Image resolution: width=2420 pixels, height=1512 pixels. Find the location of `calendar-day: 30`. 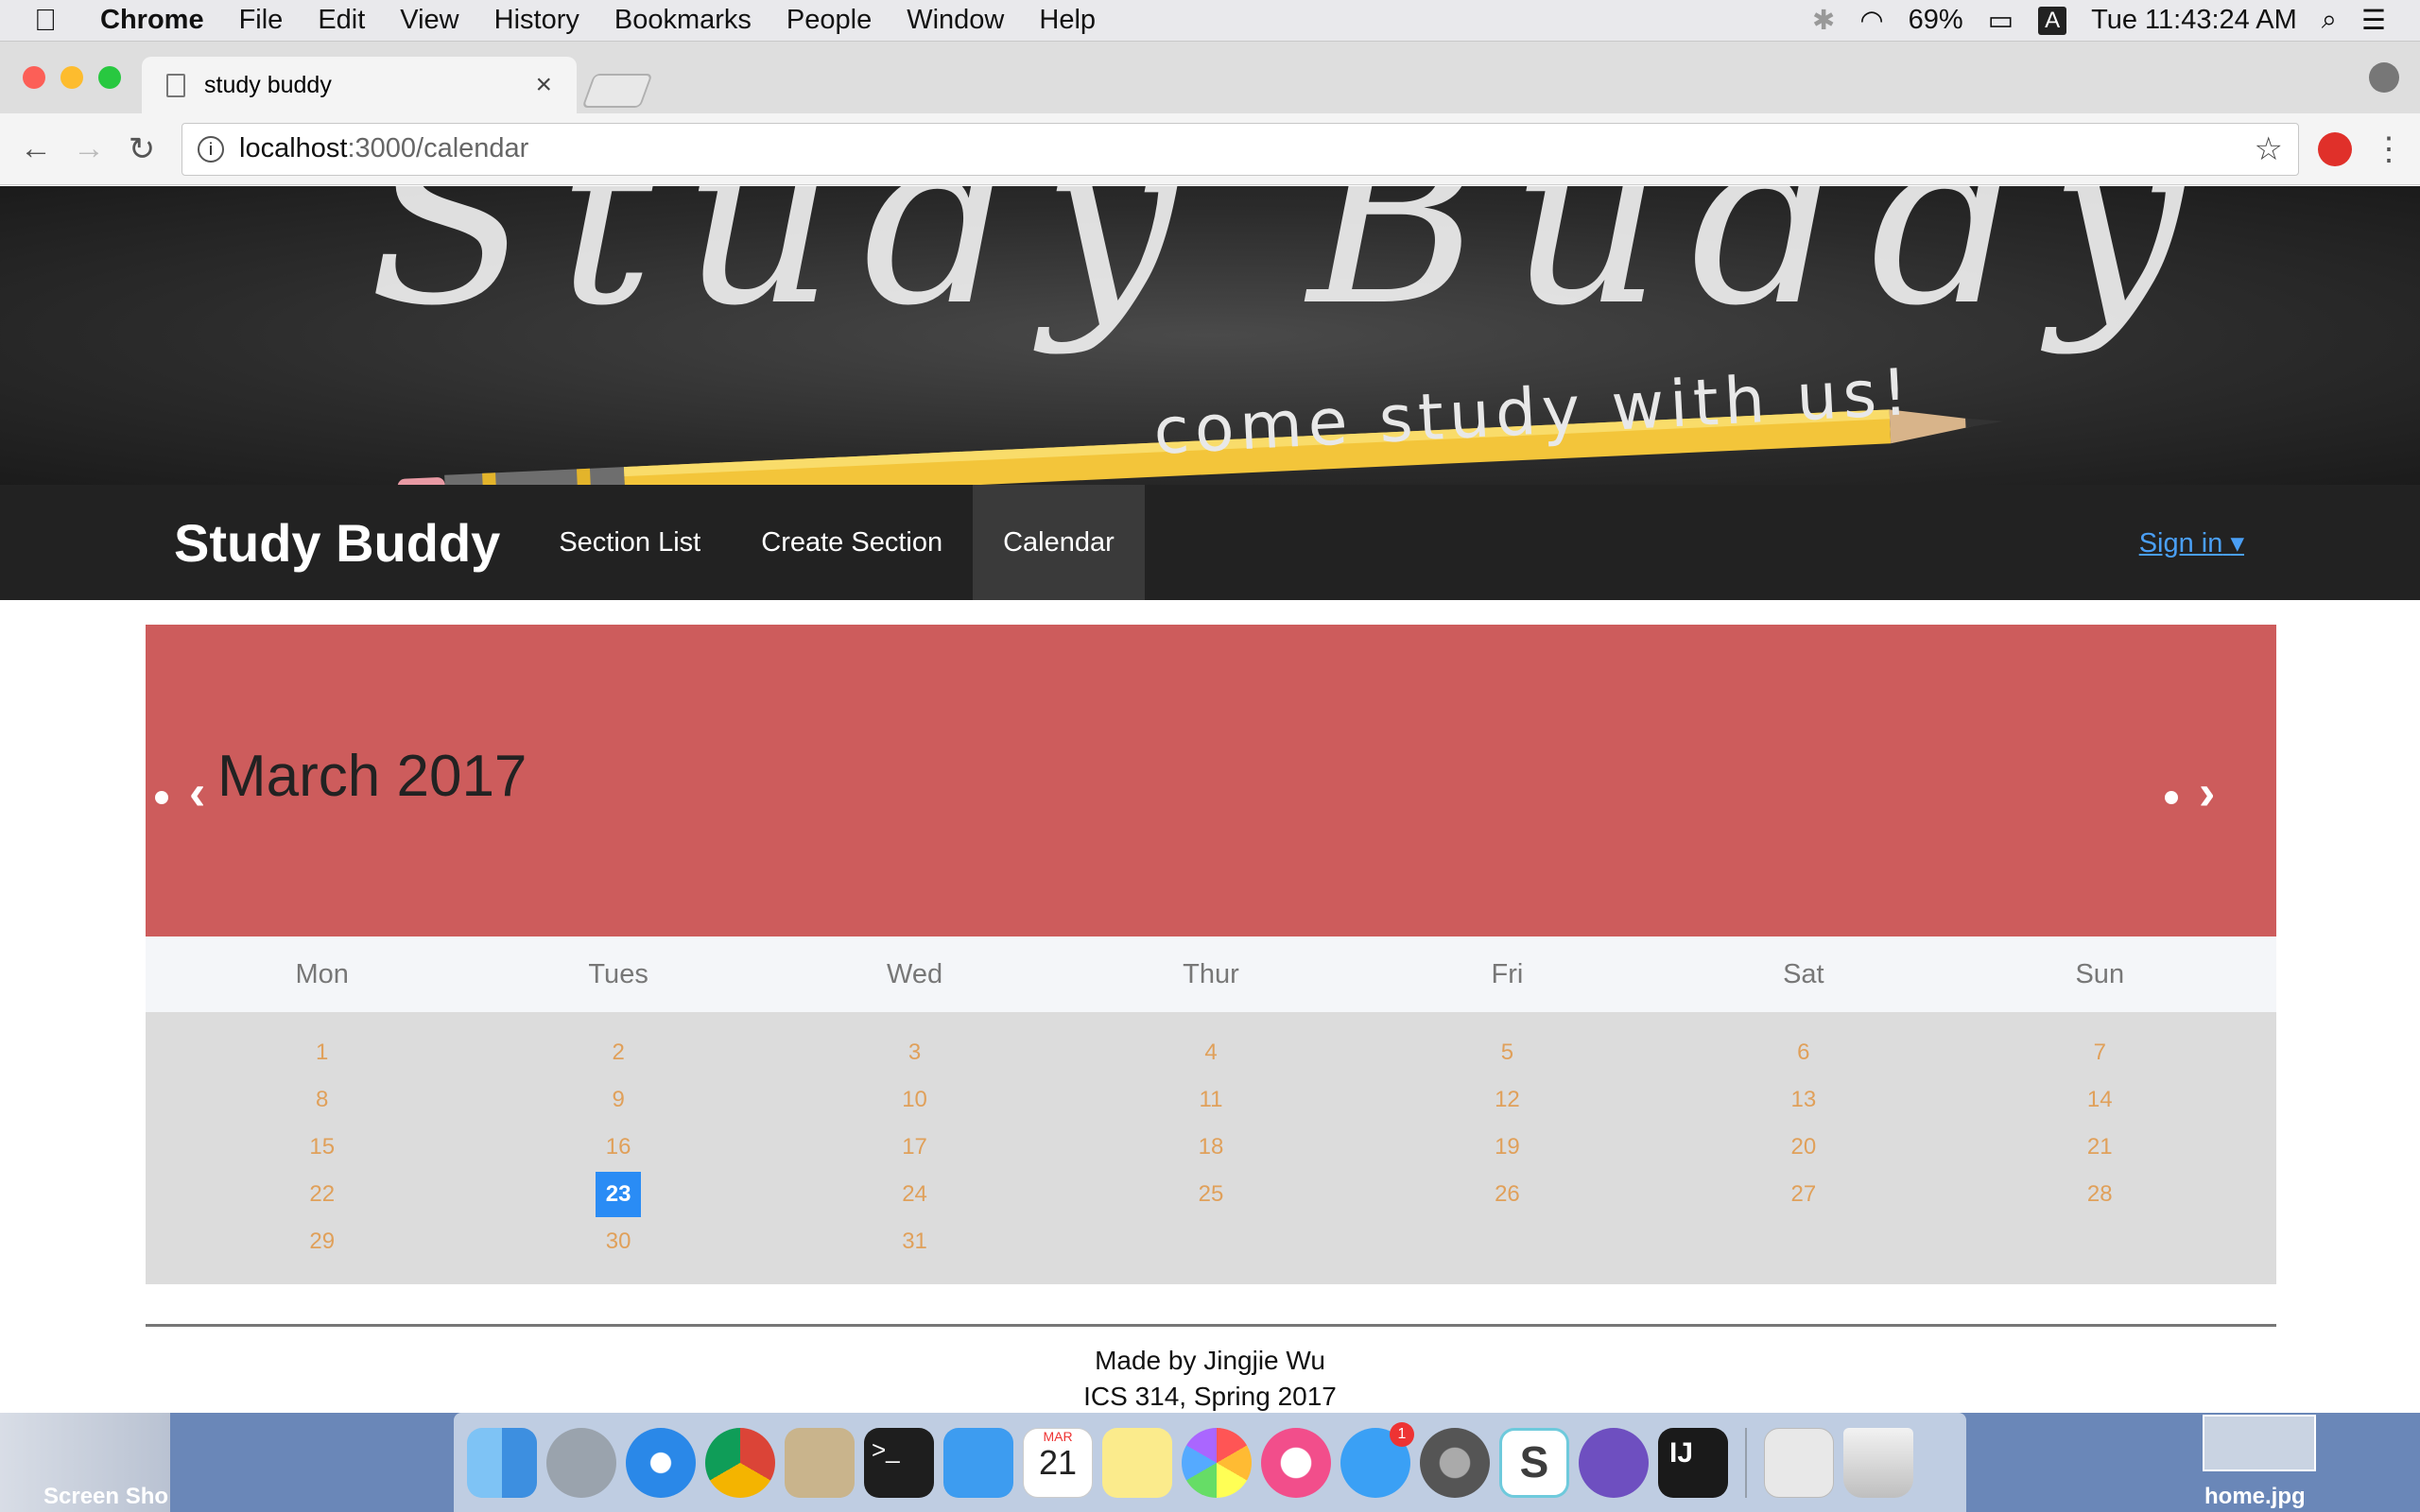

calendar-day: 30 is located at coordinates (618, 1241).